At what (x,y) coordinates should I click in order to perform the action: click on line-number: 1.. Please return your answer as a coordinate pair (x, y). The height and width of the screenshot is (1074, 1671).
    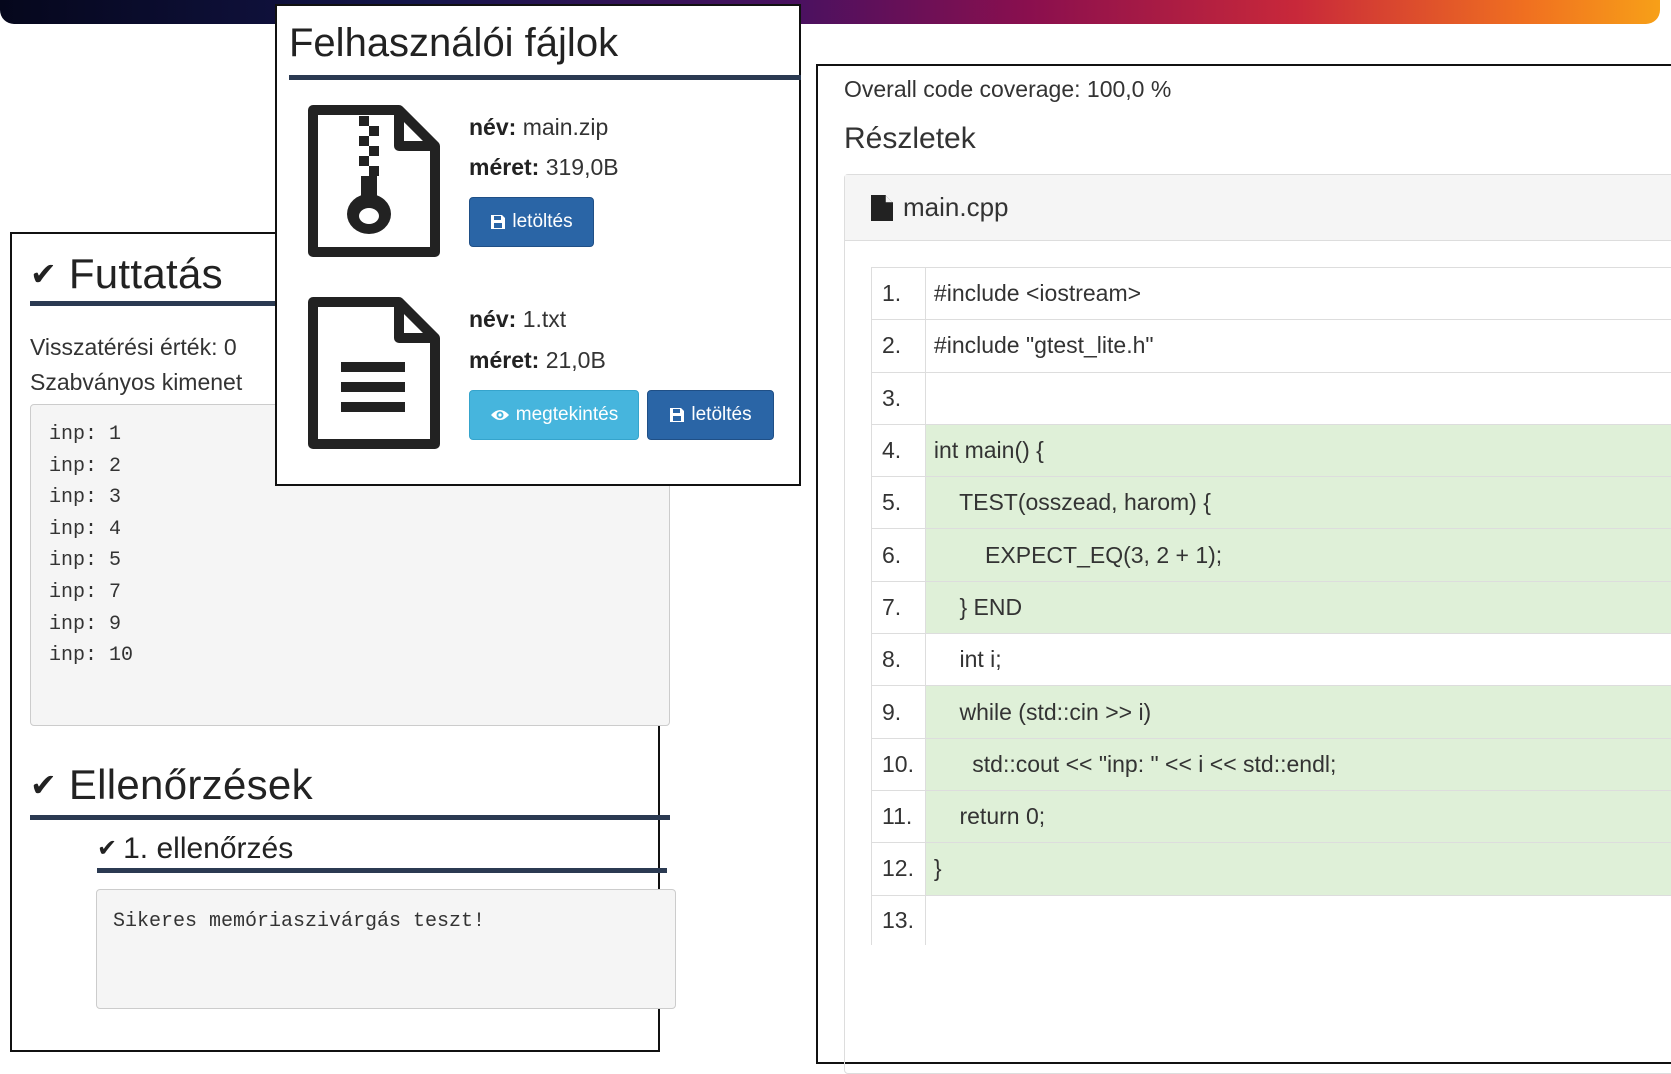
    Looking at the image, I should click on (899, 294).